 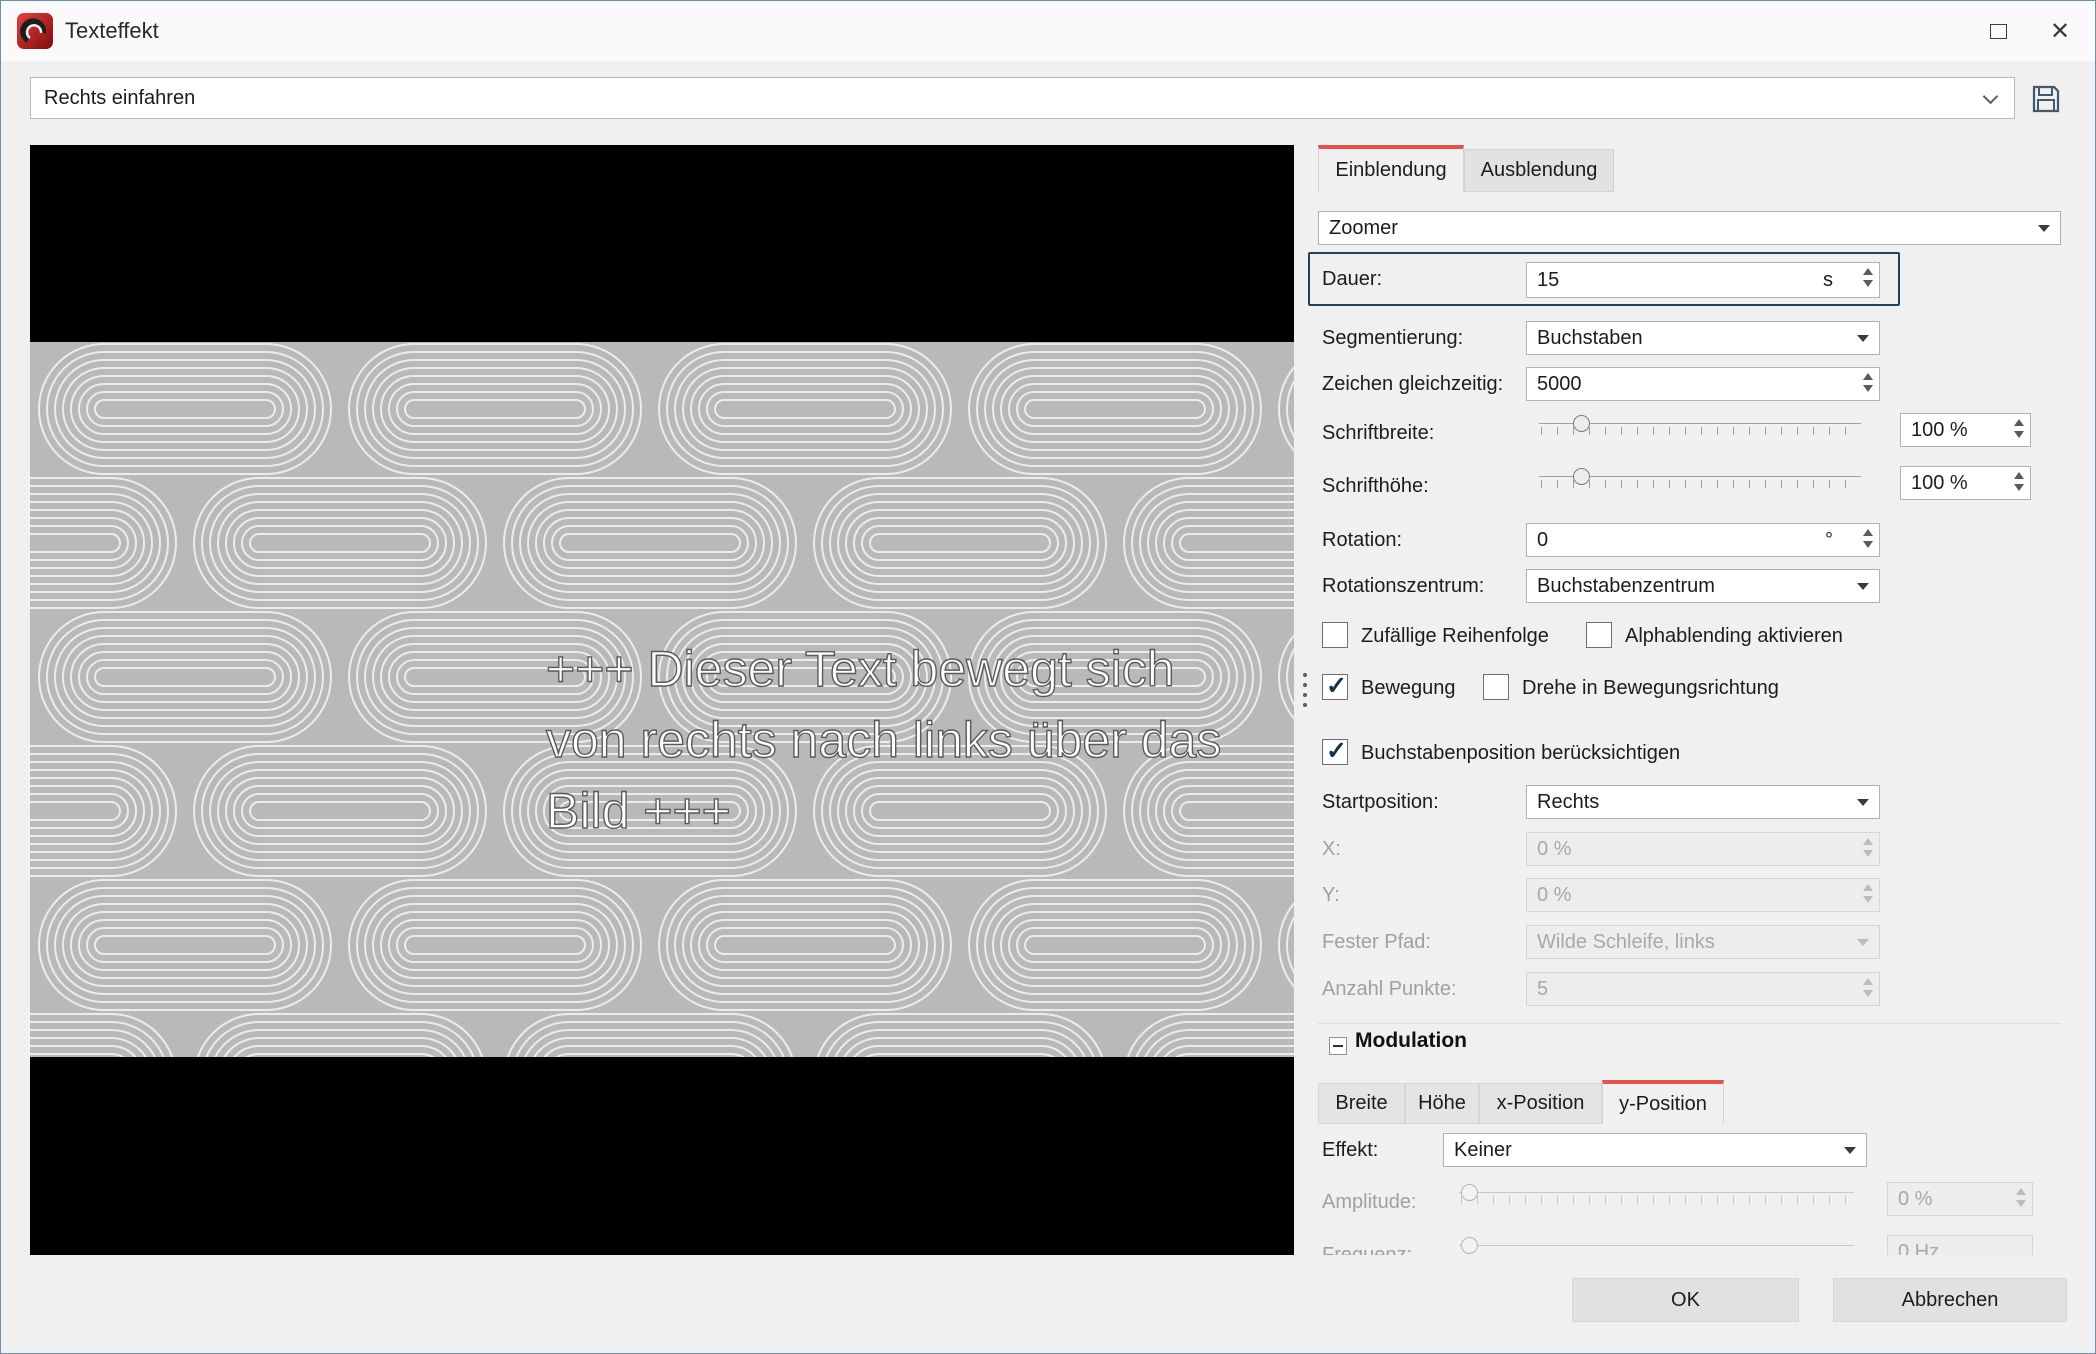 I want to click on modulation-tab-x-label: x-Position, so click(x=1540, y=1103).